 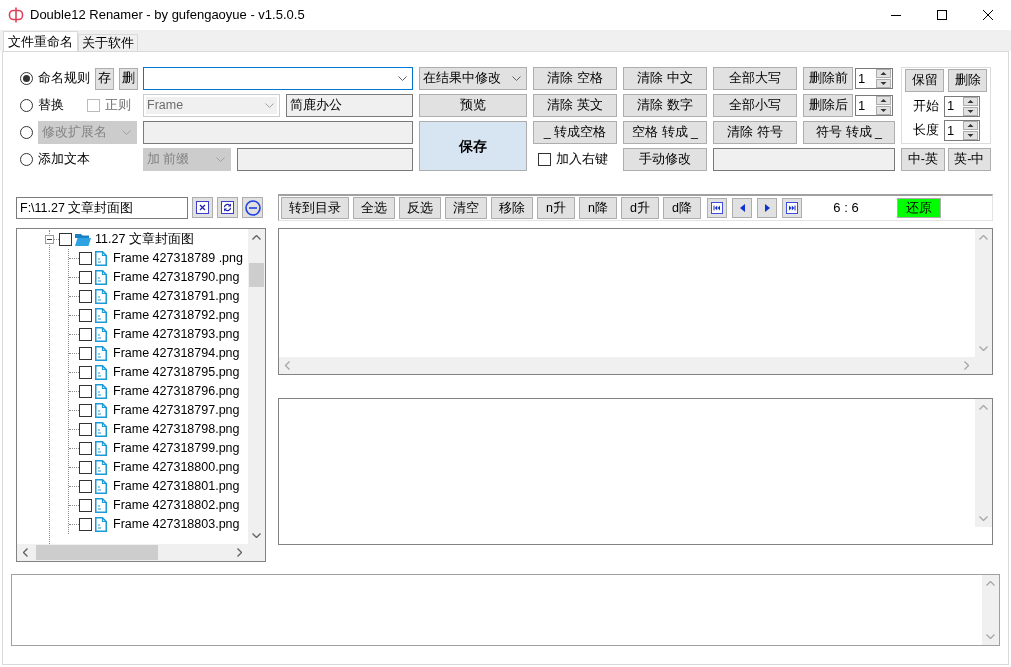 What do you see at coordinates (278, 78) in the screenshot?
I see `rule-dropdown` at bounding box center [278, 78].